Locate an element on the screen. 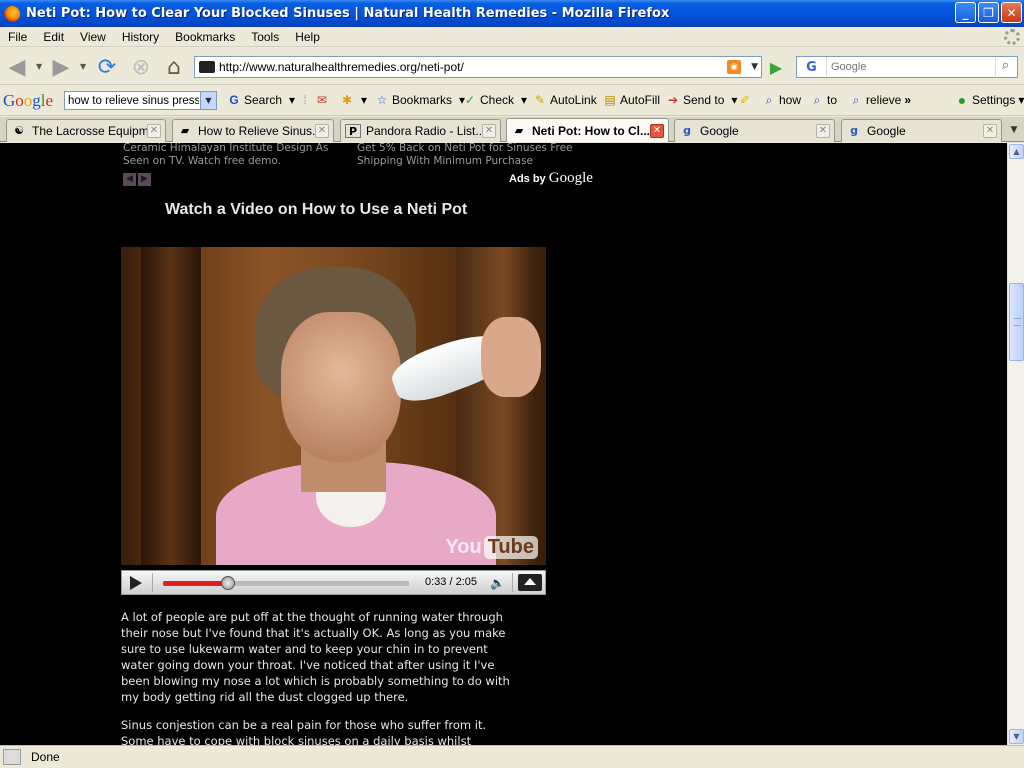 Image resolution: width=1024 pixels, height=768 pixels. pandora-icon: P is located at coordinates (353, 131).